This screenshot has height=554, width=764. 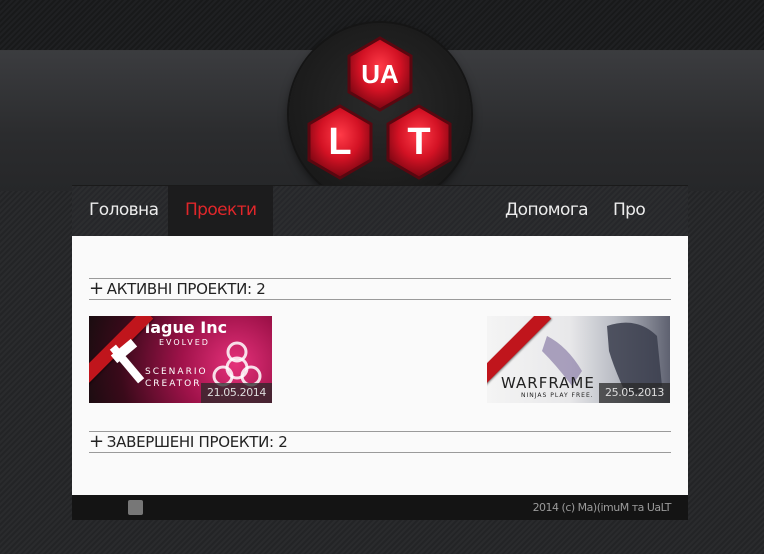 I want to click on project-card-warframe: WARFRAME NINJAS PLAY FREE. 25.05.2013, so click(x=578, y=359).